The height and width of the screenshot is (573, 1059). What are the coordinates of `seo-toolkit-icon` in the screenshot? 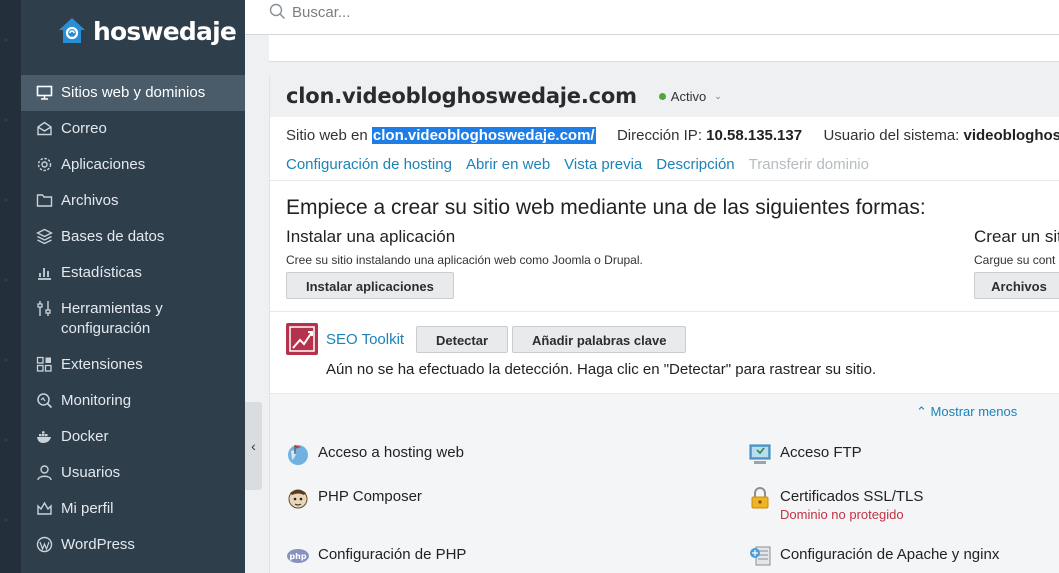 It's located at (302, 339).